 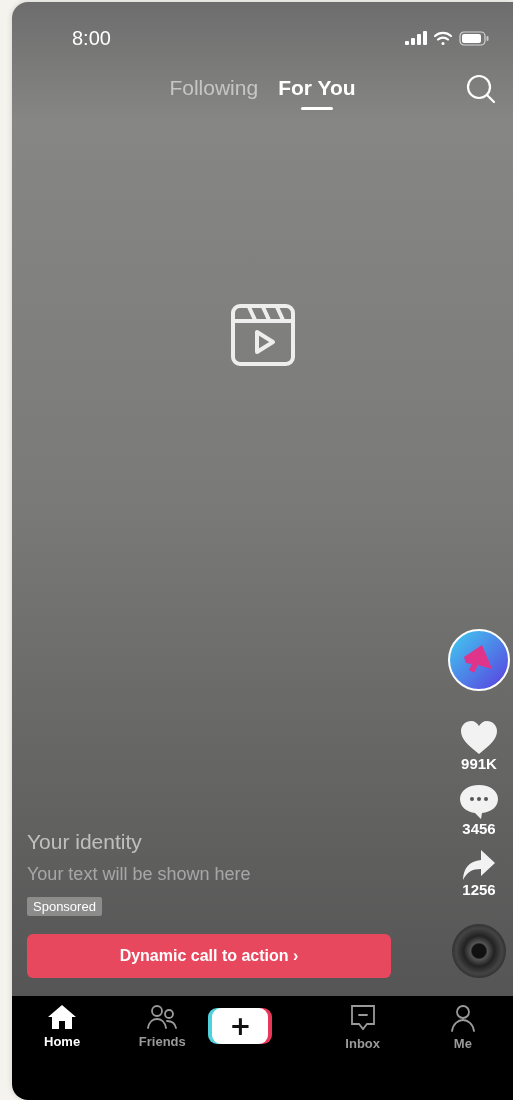 What do you see at coordinates (209, 956) in the screenshot?
I see `call-to-action-button: Dynamic call to action ›` at bounding box center [209, 956].